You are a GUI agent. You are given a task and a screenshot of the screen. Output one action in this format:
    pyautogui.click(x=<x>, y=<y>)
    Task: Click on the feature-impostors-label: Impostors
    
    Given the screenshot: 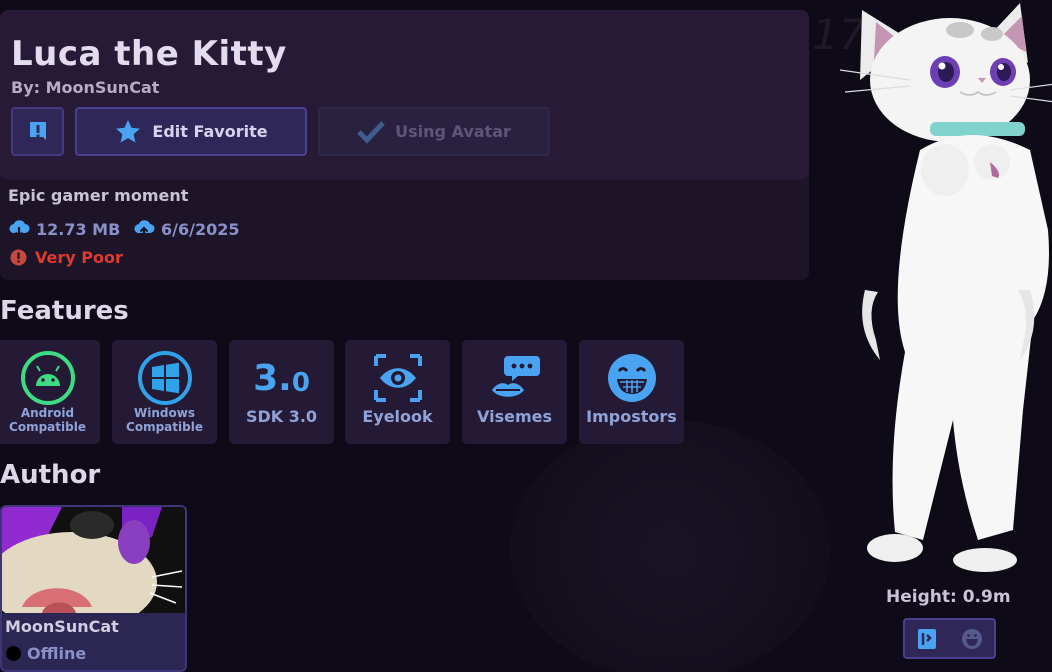 What is the action you would take?
    pyautogui.click(x=631, y=416)
    